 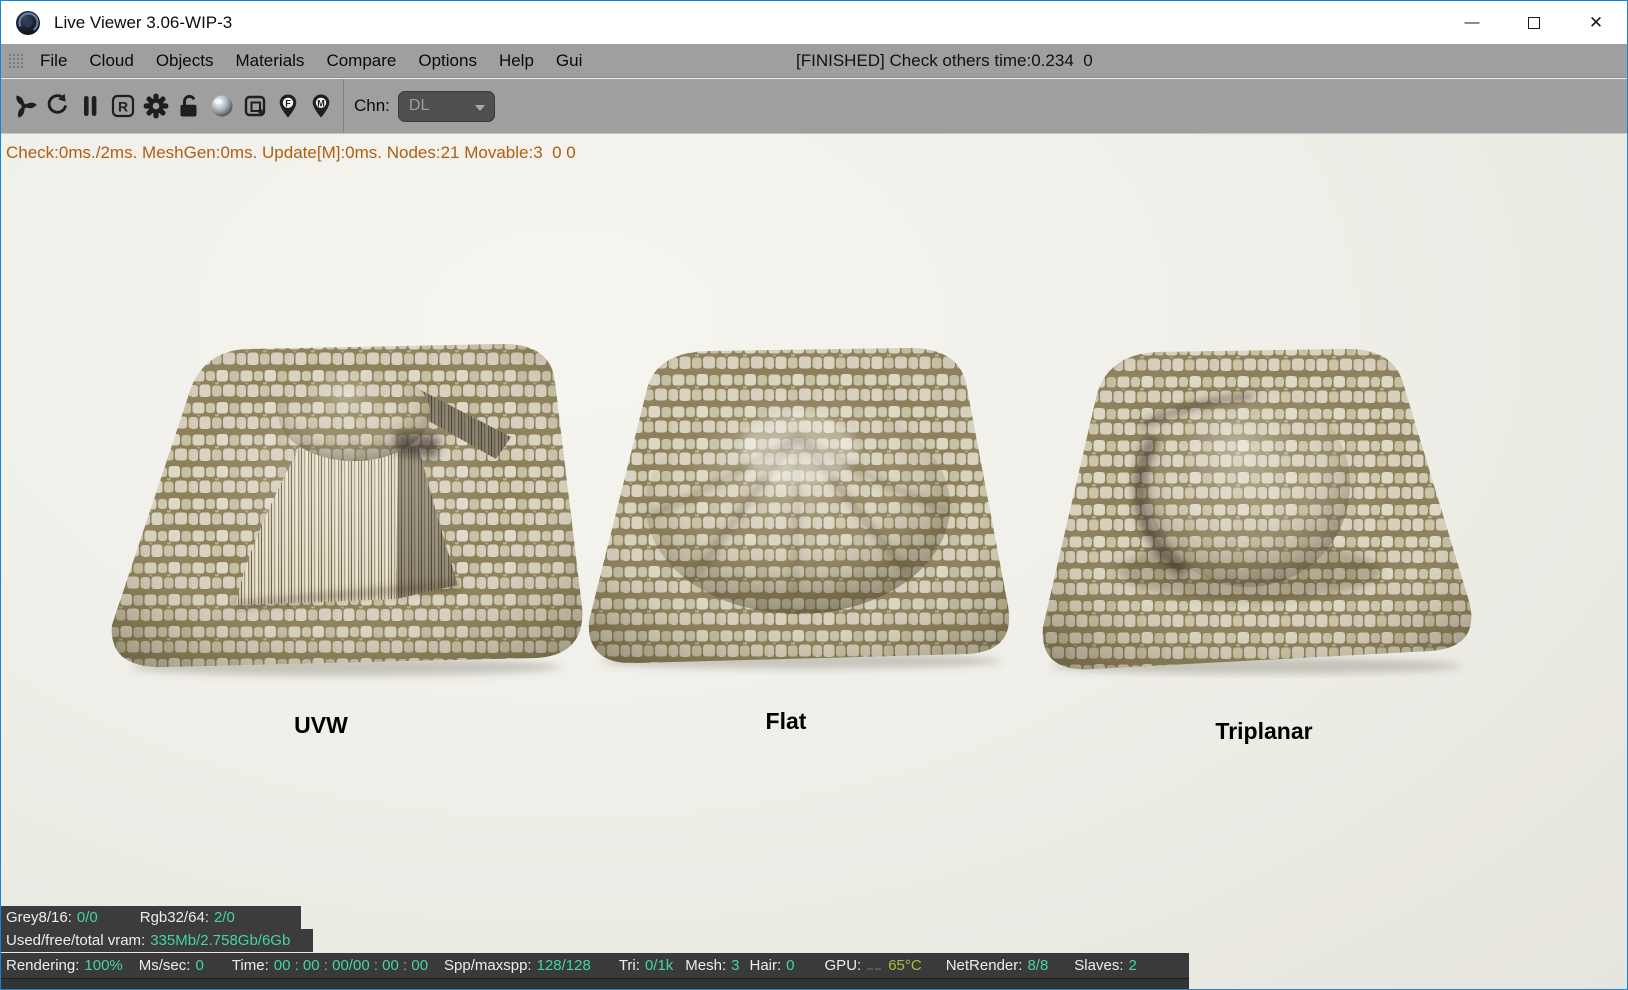 I want to click on panel-label-uvw: UVW, so click(x=321, y=725).